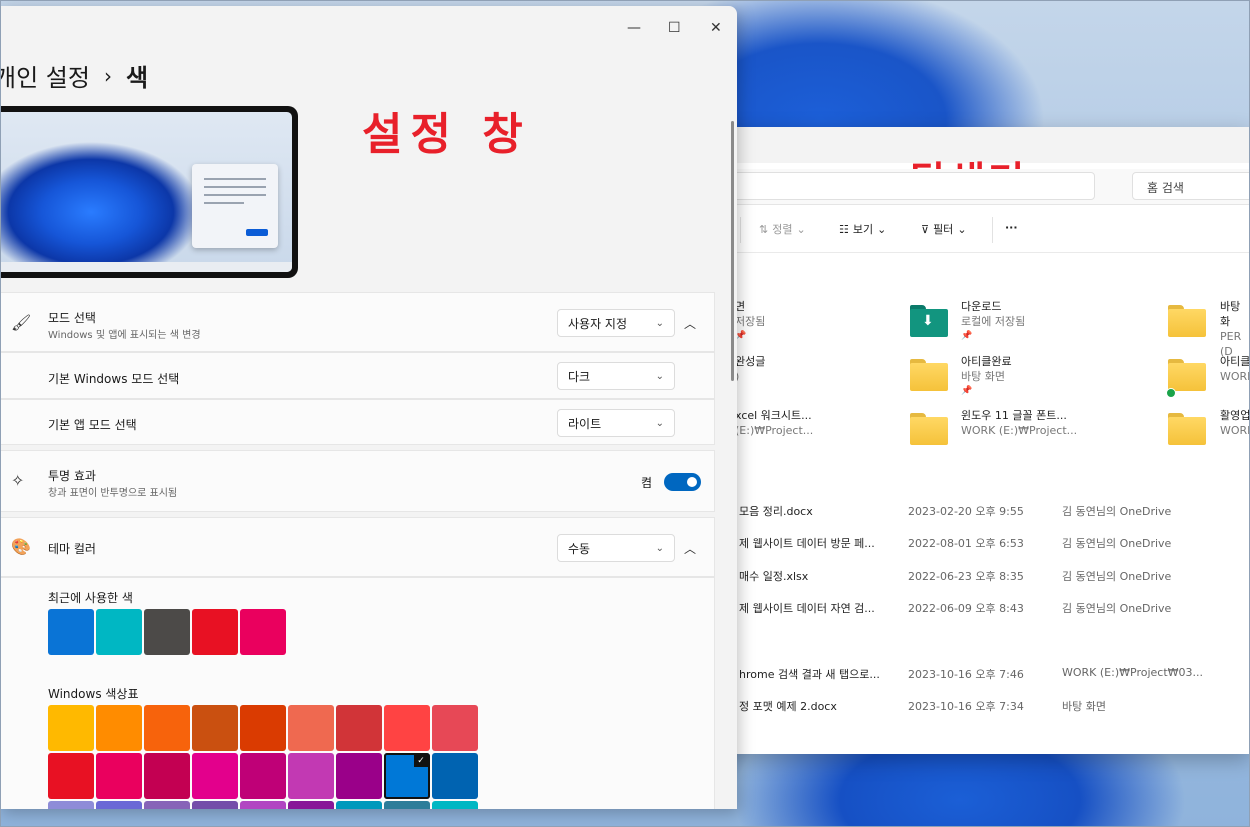 The image size is (1250, 827). Describe the element at coordinates (421, 761) in the screenshot. I see `checkmark-icon: ✓` at that location.